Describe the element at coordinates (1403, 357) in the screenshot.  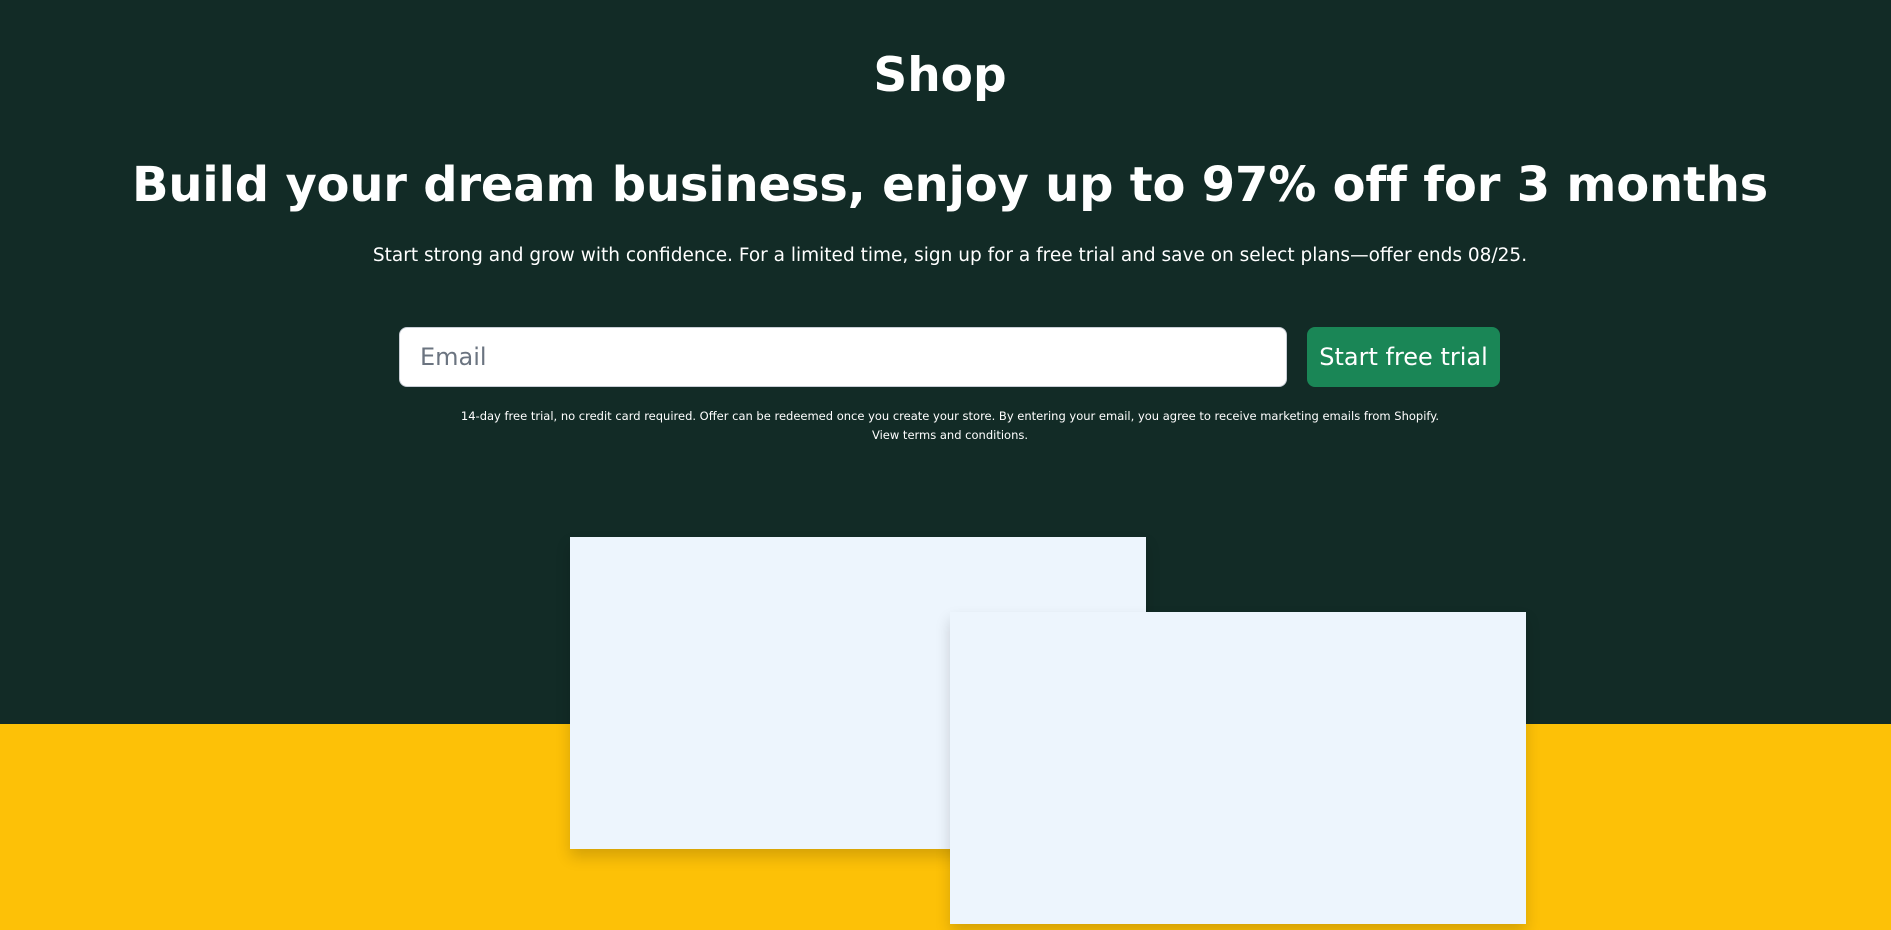
I see `start-free-trial-button: Start free trial` at that location.